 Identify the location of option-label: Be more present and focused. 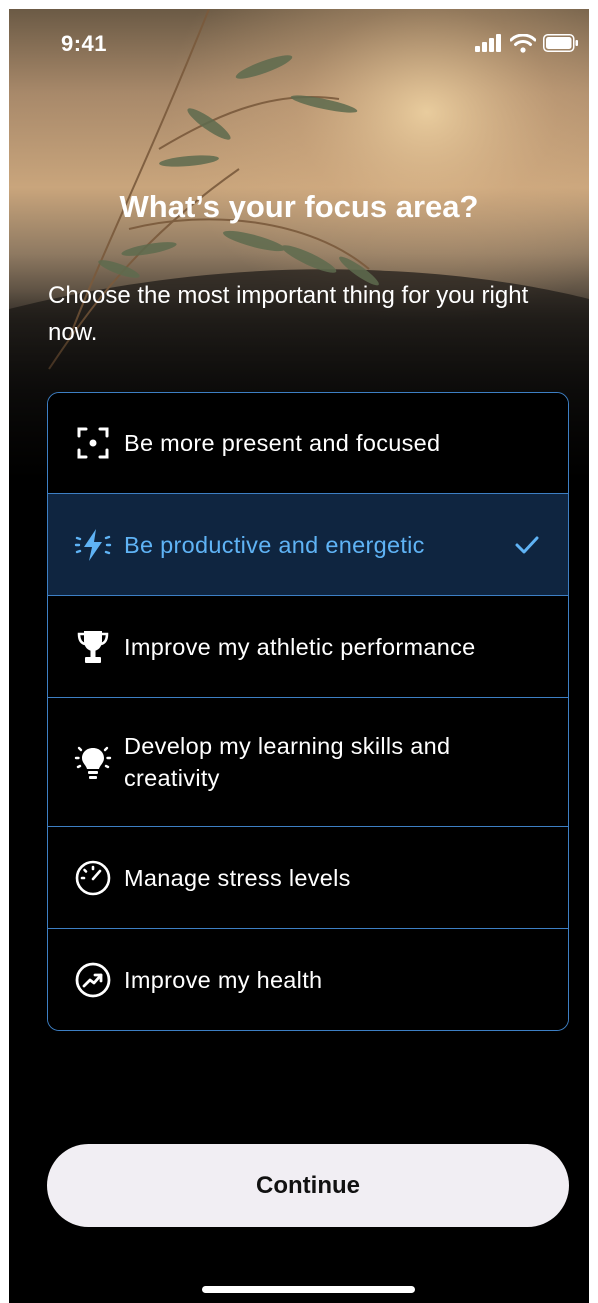
(282, 443).